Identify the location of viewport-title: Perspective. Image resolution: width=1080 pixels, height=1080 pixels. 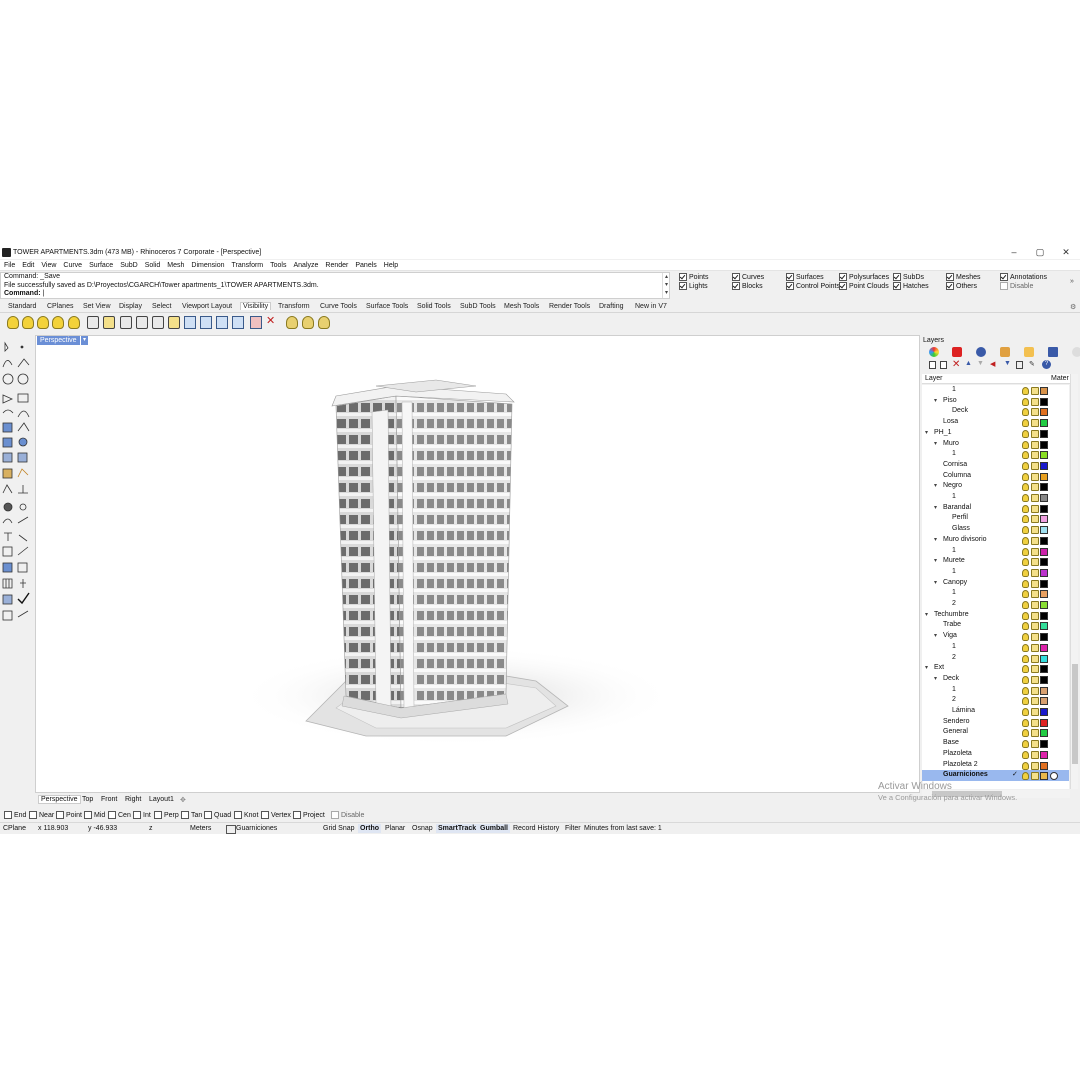
(58, 340).